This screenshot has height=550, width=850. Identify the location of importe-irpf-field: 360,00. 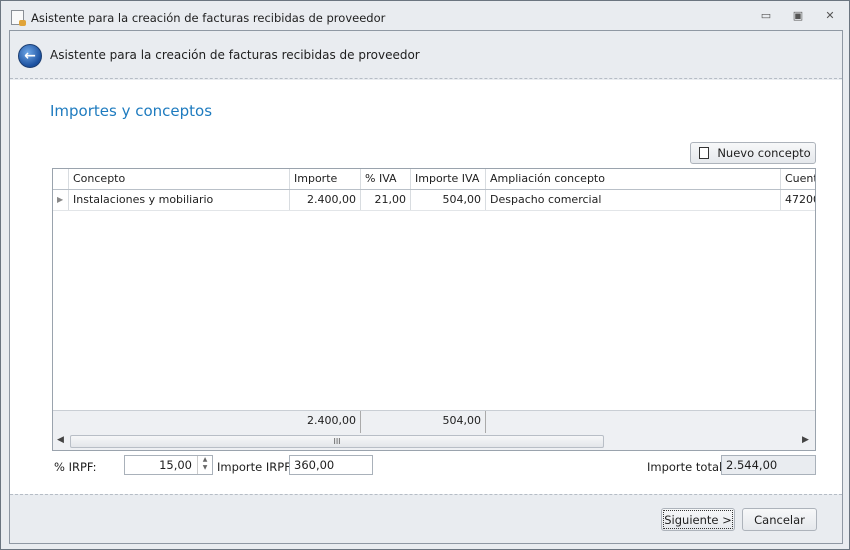
(331, 465).